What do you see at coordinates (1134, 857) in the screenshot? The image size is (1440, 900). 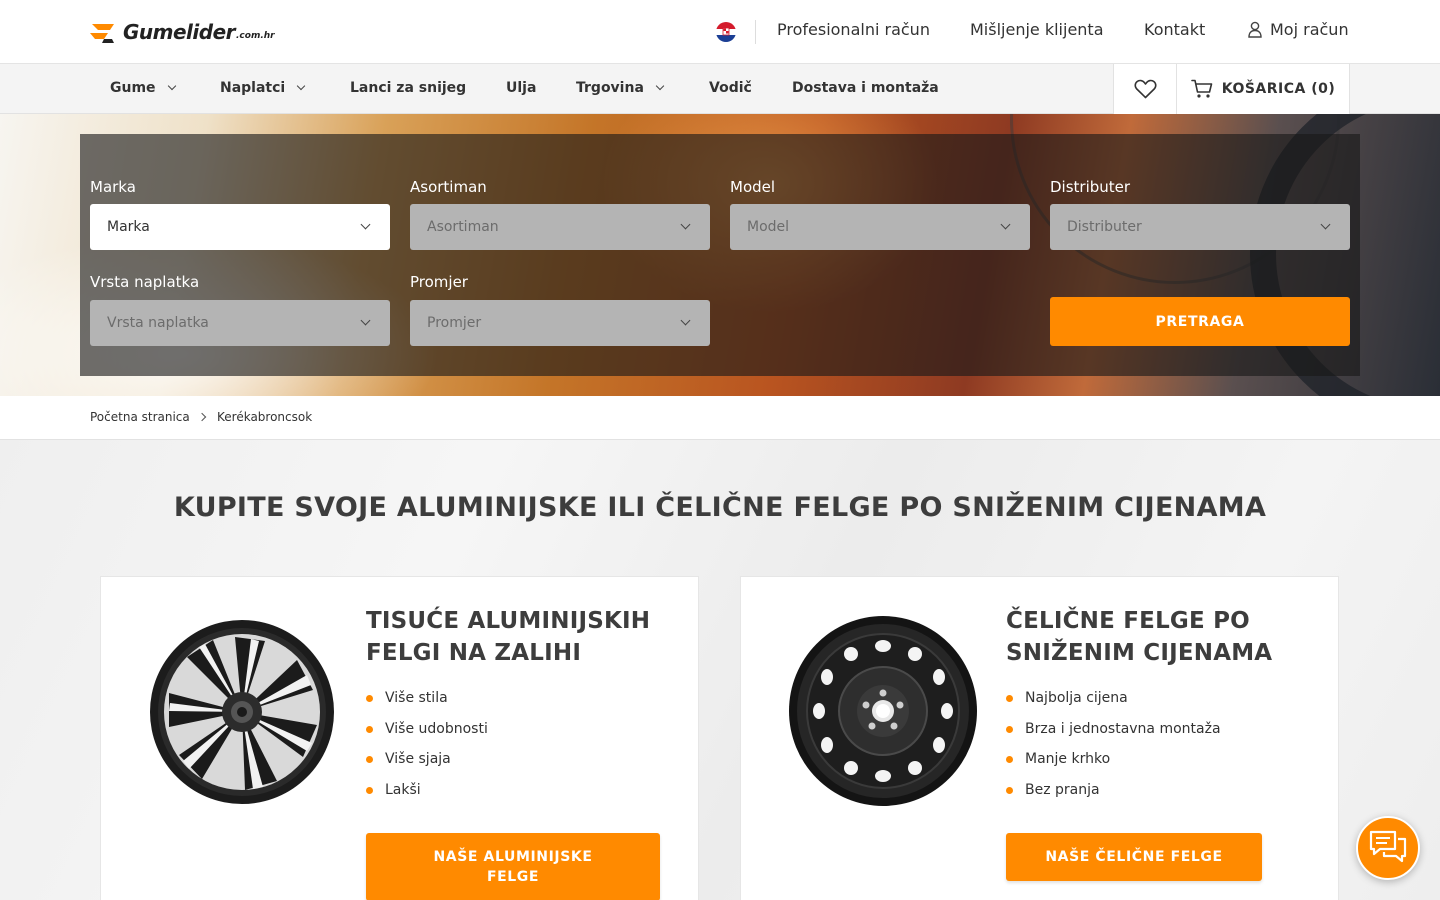 I see `steel-rims-button: NAŠE ČELIČNE FELGE` at bounding box center [1134, 857].